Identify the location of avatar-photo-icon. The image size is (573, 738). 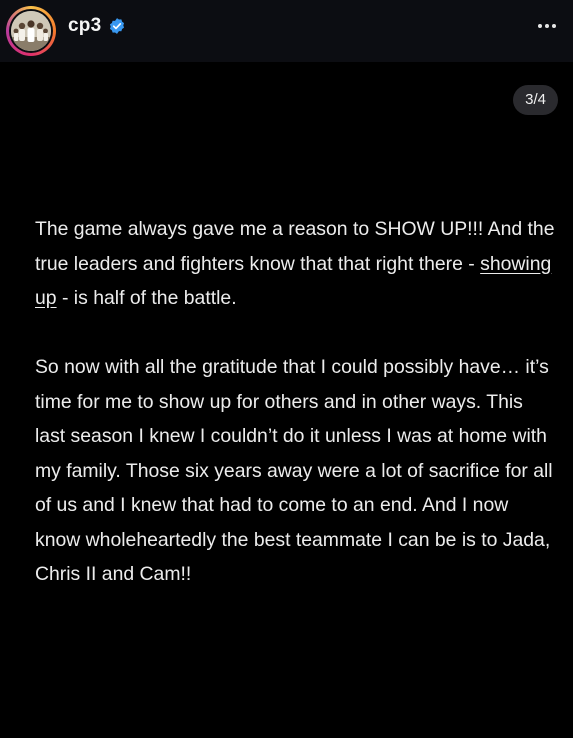
(31, 31).